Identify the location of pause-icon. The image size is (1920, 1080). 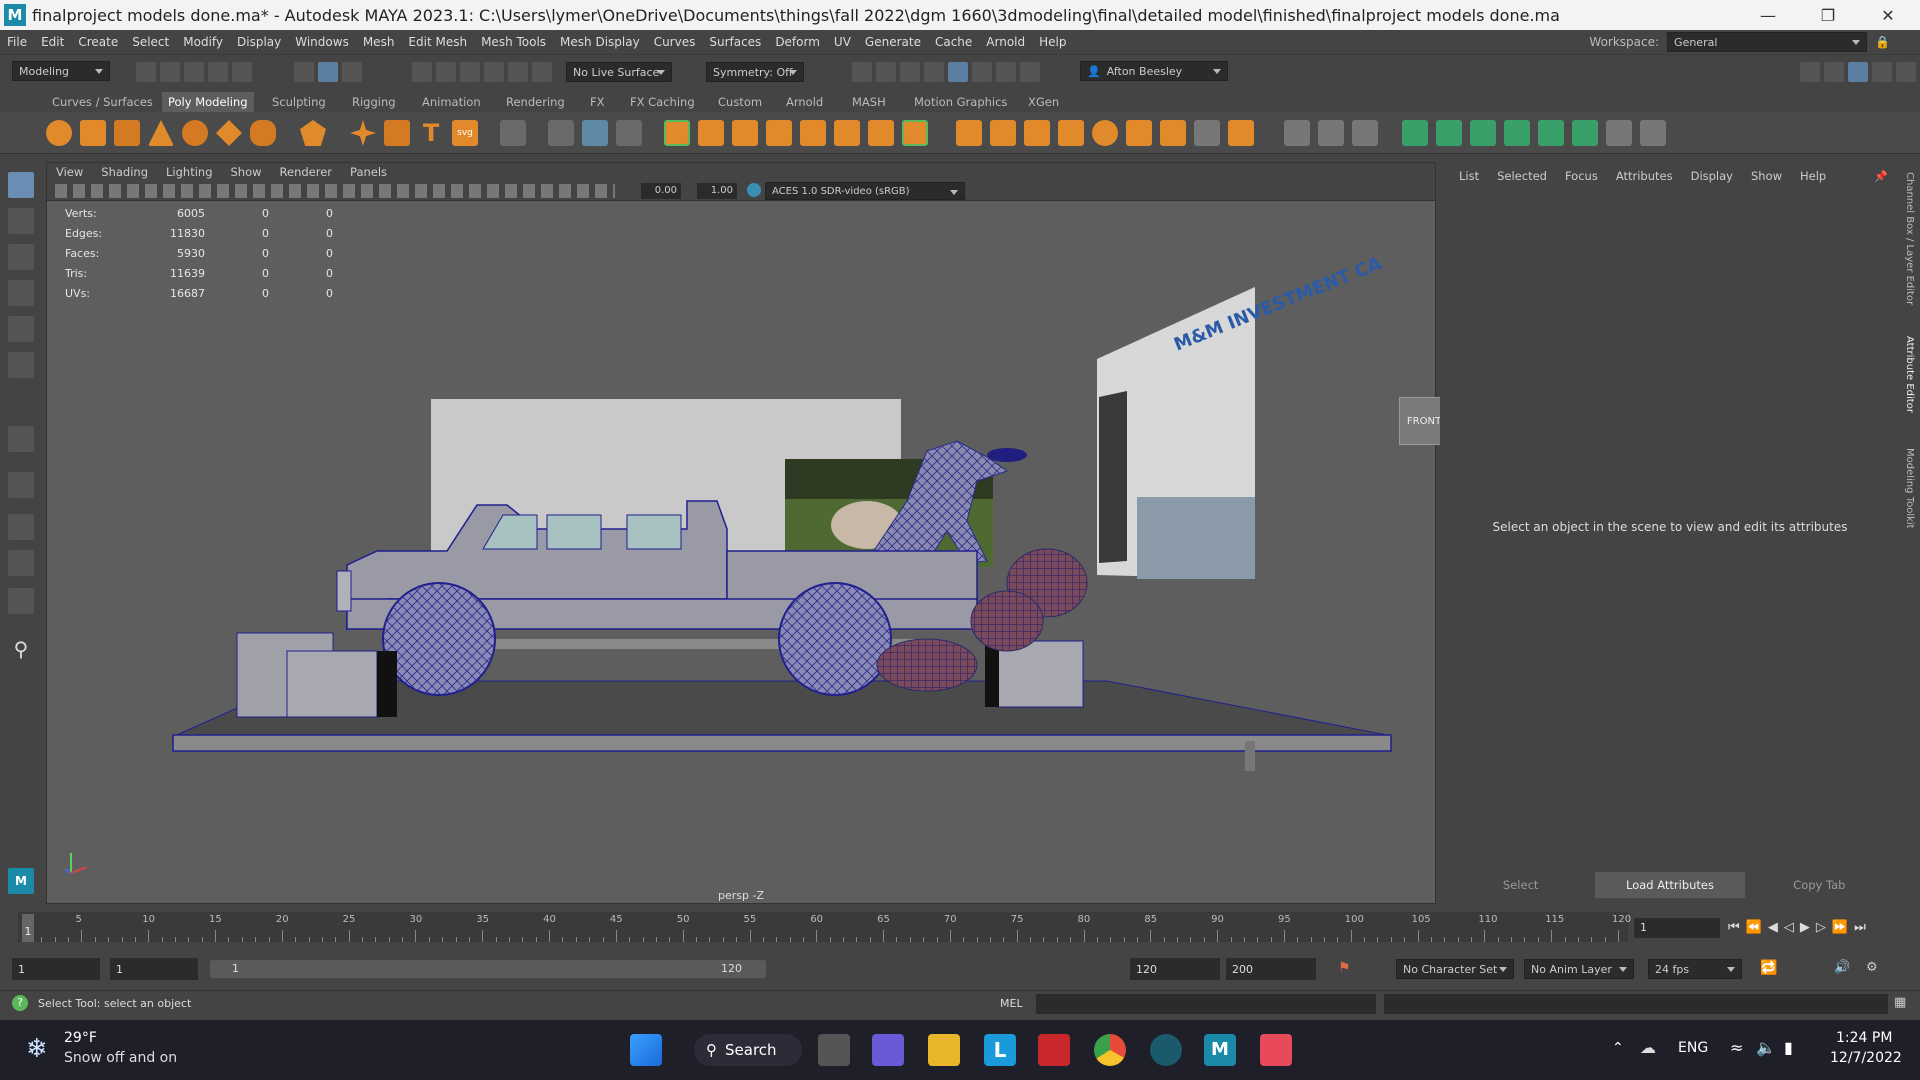
(1030, 72).